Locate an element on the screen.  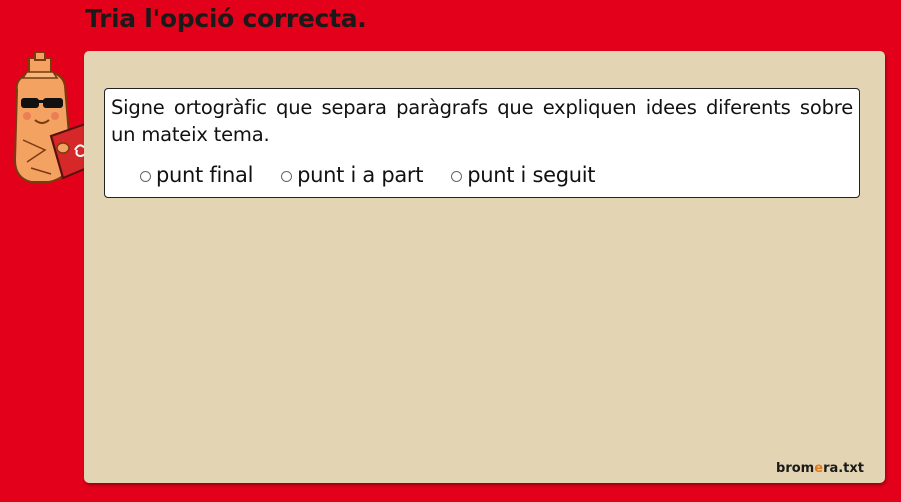
brand-prefix: brom is located at coordinates (795, 468).